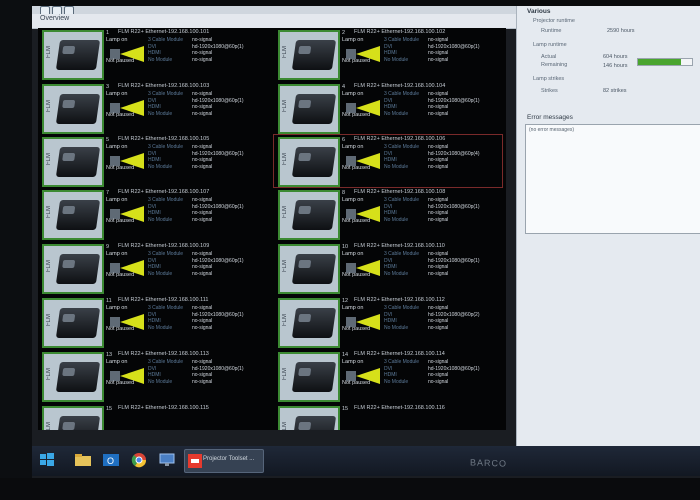 The height and width of the screenshot is (500, 700). I want to click on file-explorer-button, so click(83, 460).